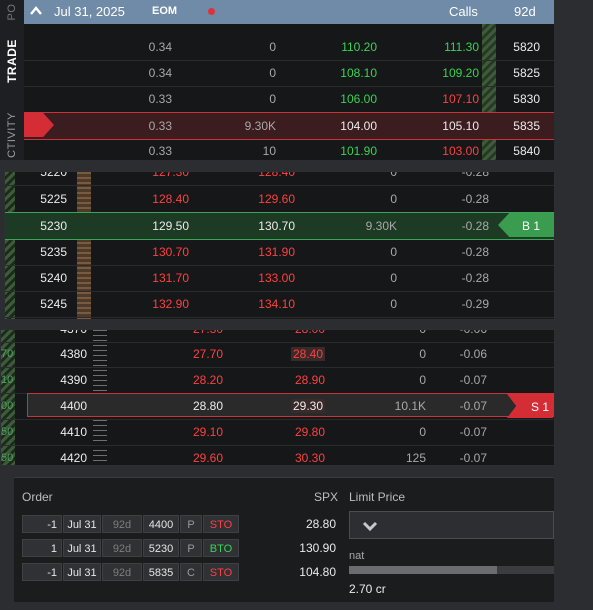  What do you see at coordinates (526, 225) in the screenshot?
I see `buy-leg-marker: B 1` at bounding box center [526, 225].